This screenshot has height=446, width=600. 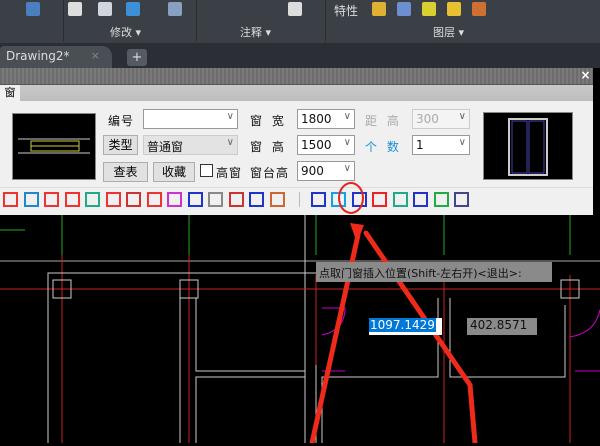 I want to click on distance-combo: 300 ∨, so click(x=441, y=119).